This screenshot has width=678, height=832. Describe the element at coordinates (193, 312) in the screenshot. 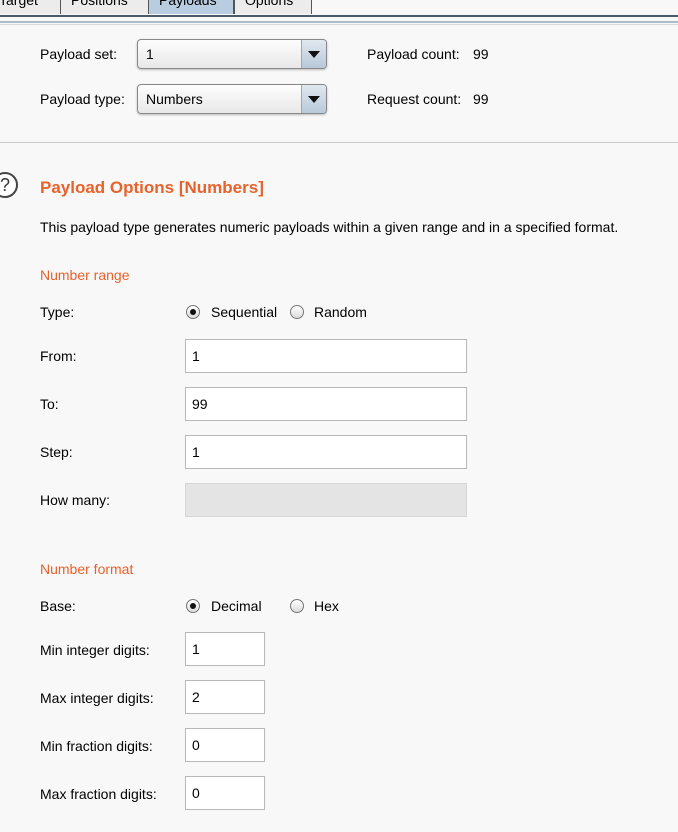

I see `sequential-radio` at that location.